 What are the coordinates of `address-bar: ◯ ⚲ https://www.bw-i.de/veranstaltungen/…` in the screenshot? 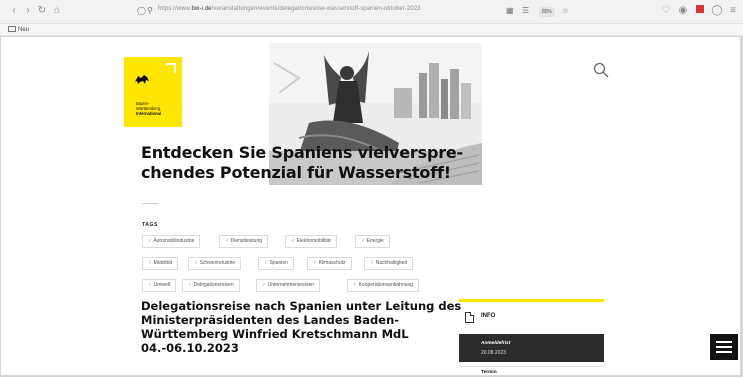 It's located at (361, 12).